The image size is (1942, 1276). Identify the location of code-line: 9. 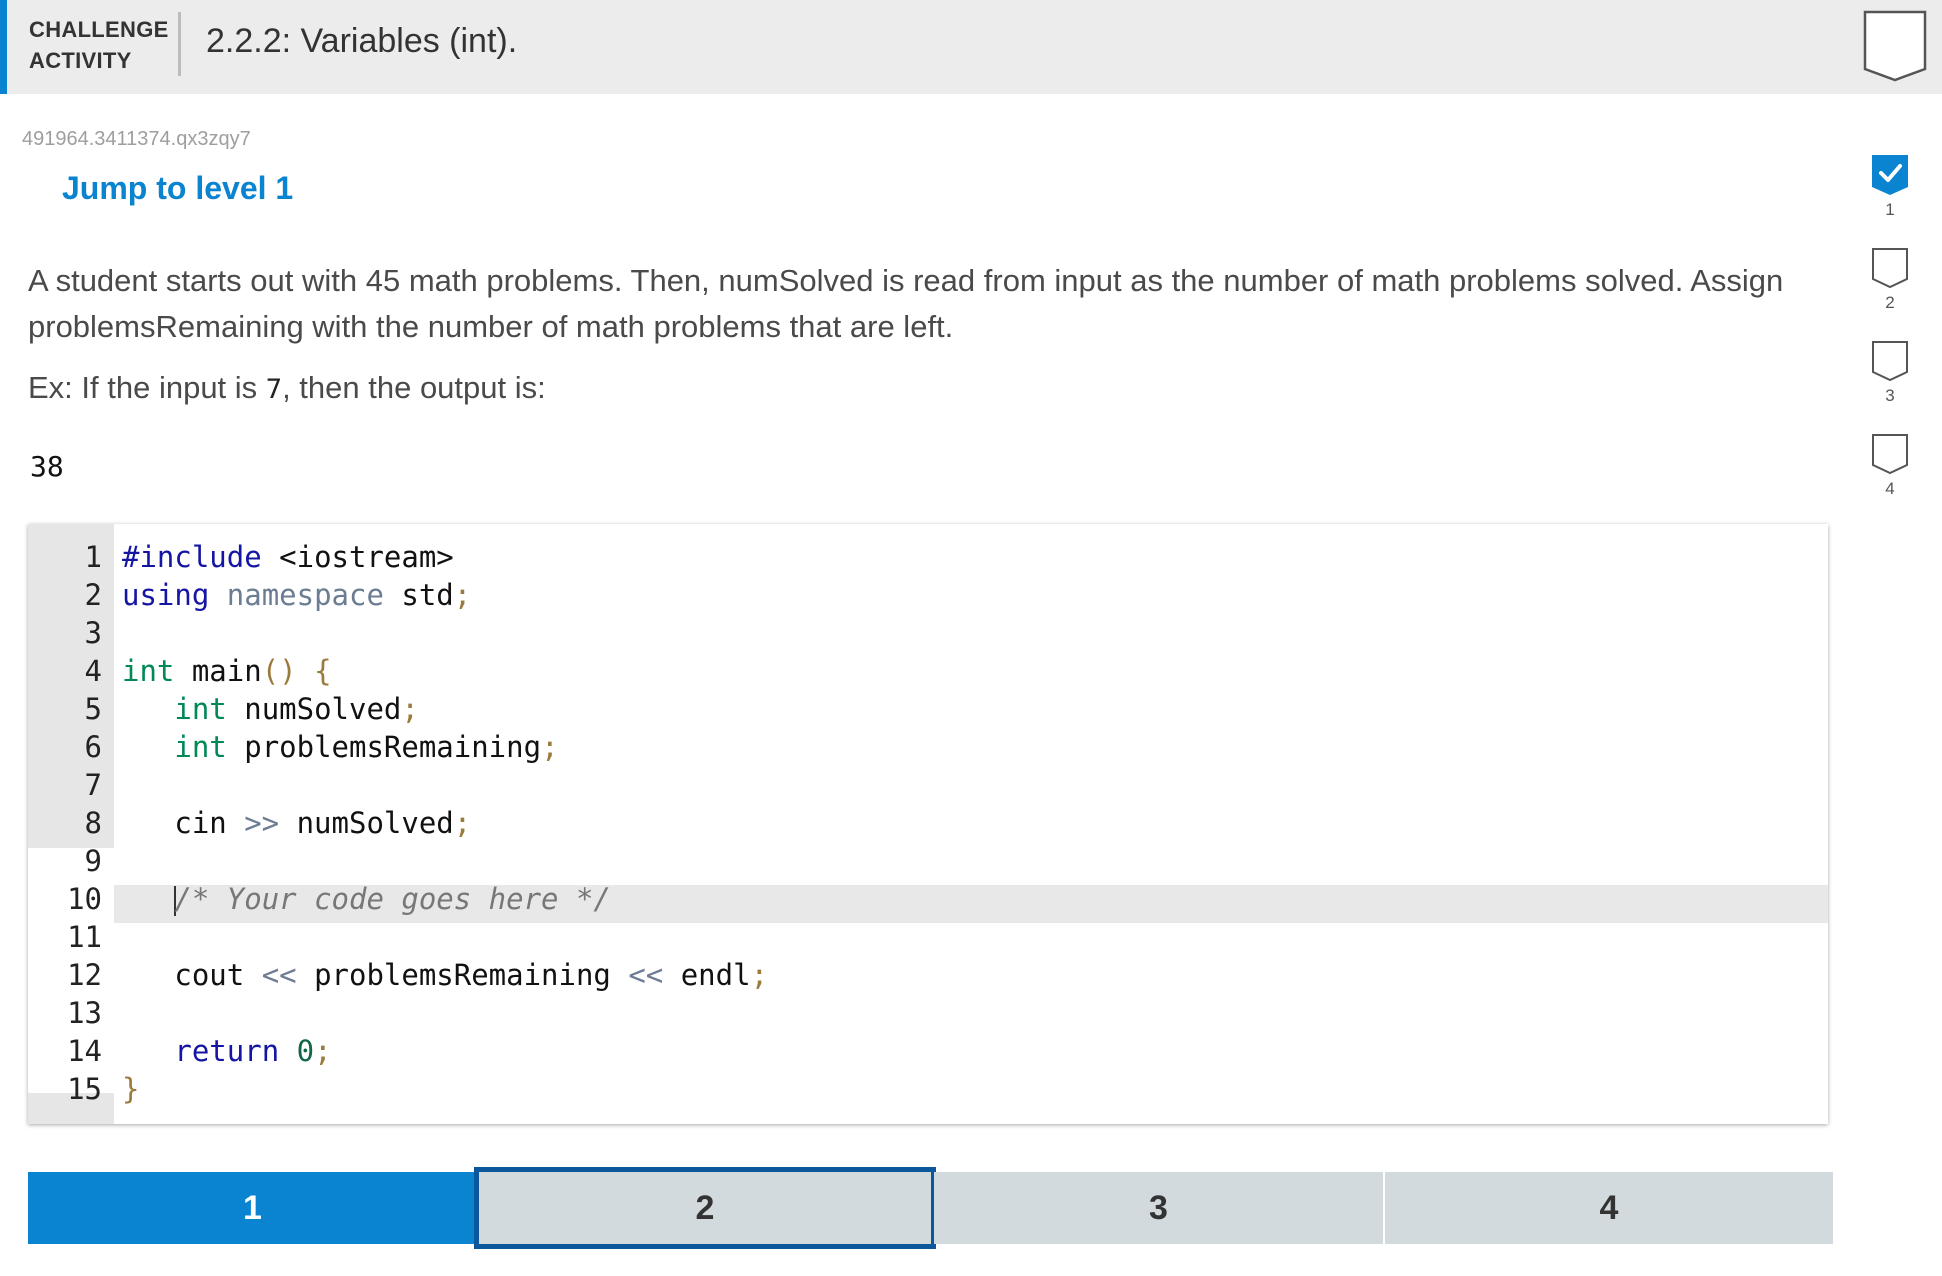
(928, 861).